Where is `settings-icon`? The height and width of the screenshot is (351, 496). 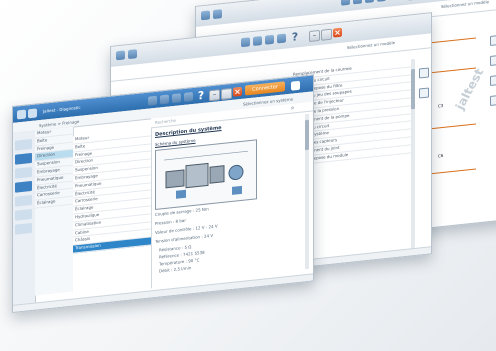
settings-icon is located at coordinates (295, 85).